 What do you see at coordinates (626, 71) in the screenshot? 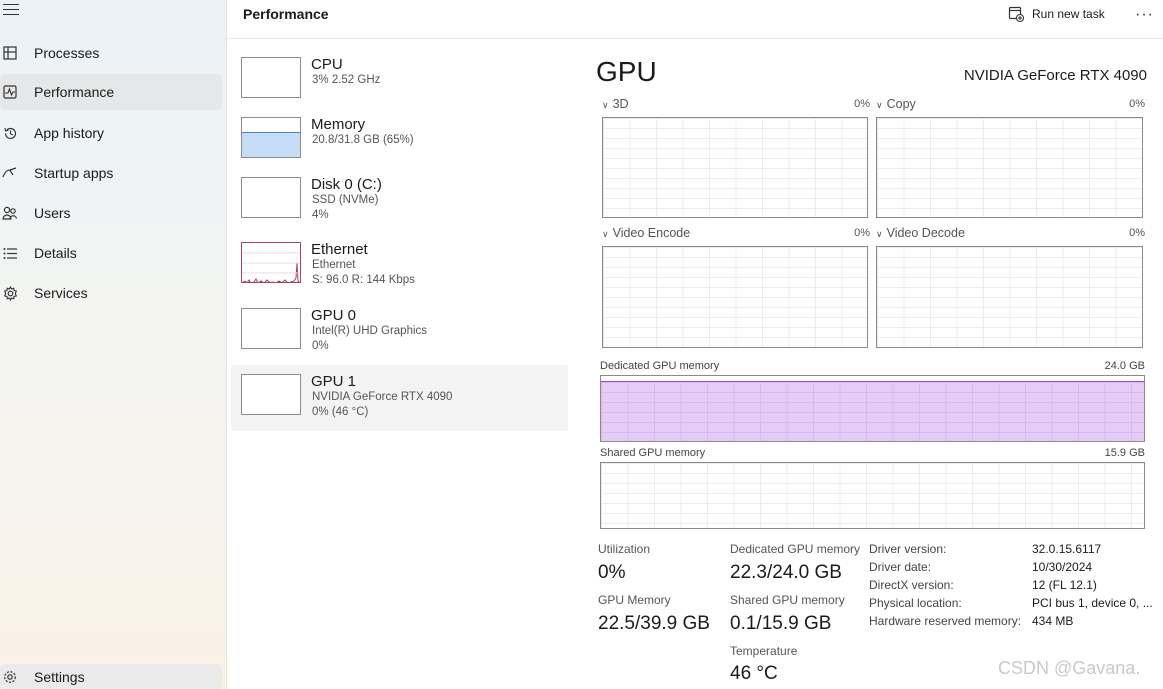
I see `gpu-title: GPU` at bounding box center [626, 71].